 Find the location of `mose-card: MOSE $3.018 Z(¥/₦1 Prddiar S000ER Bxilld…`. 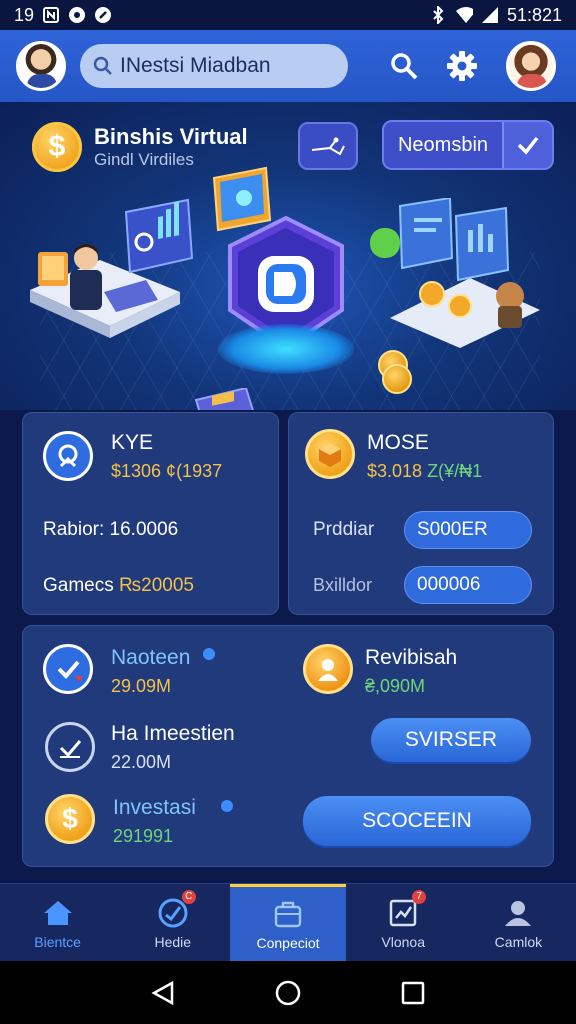

mose-card: MOSE $3.018 Z(¥/₦1 Prddiar S000ER Bxilld… is located at coordinates (421, 513).